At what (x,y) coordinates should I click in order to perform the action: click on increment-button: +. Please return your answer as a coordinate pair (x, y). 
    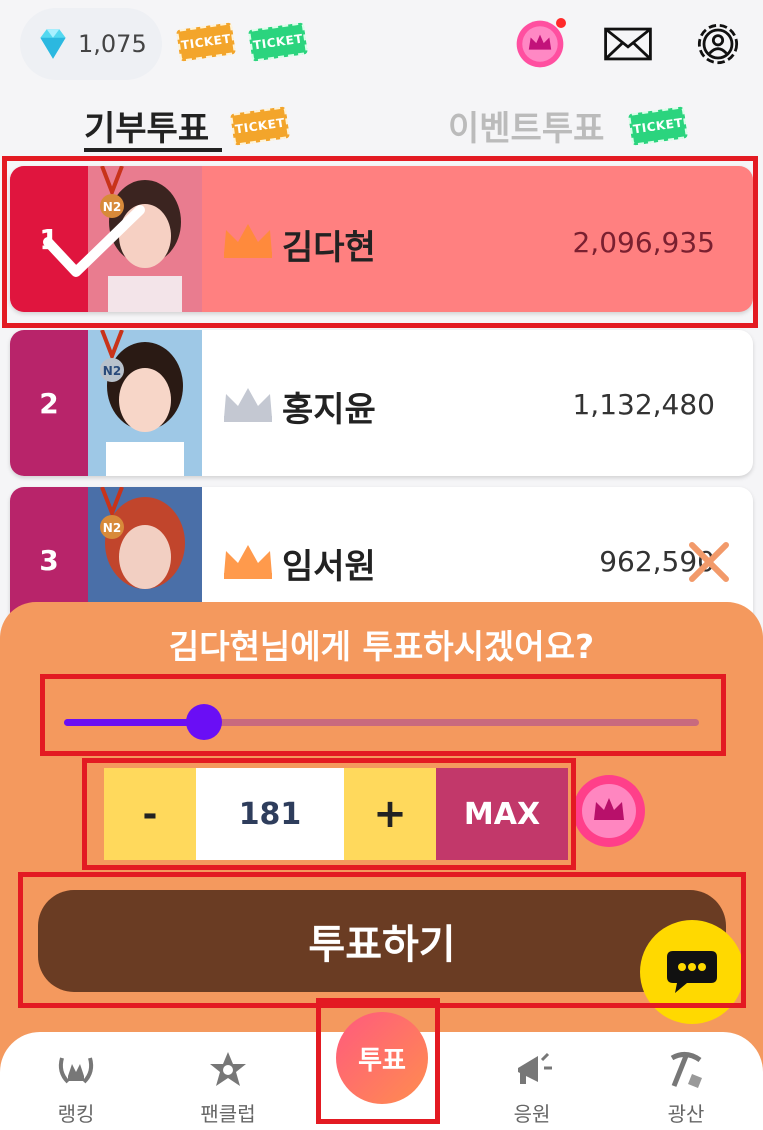
    Looking at the image, I should click on (390, 814).